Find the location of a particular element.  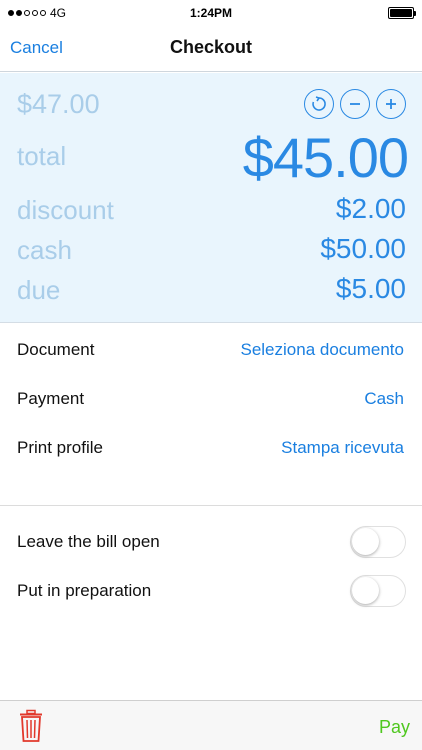

status-bar: 4G 1:24PM is located at coordinates (211, 13).